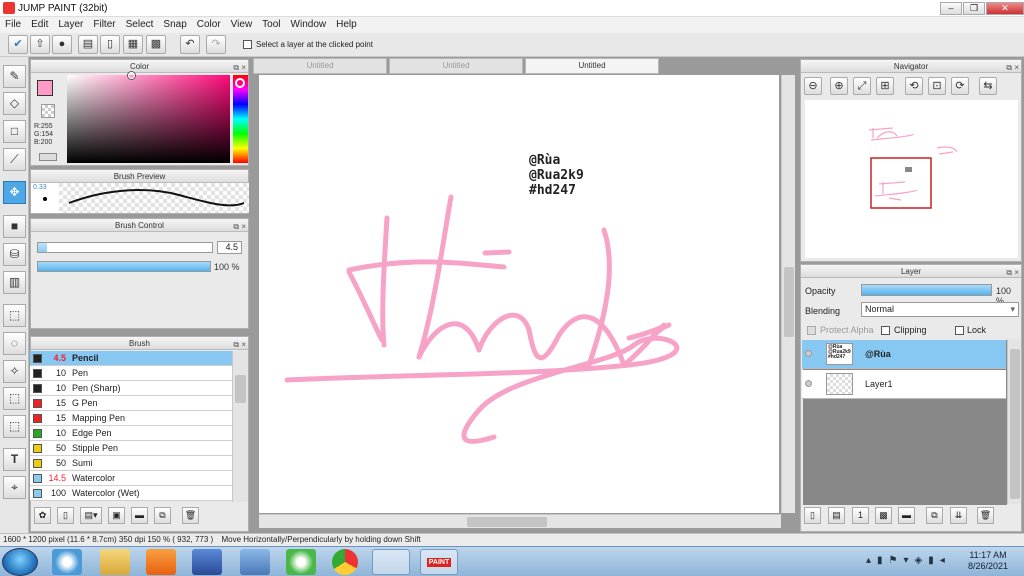 This screenshot has height=576, width=1024. Describe the element at coordinates (860, 515) in the screenshot. I see `new-1bit-layer-icon: 1` at that location.